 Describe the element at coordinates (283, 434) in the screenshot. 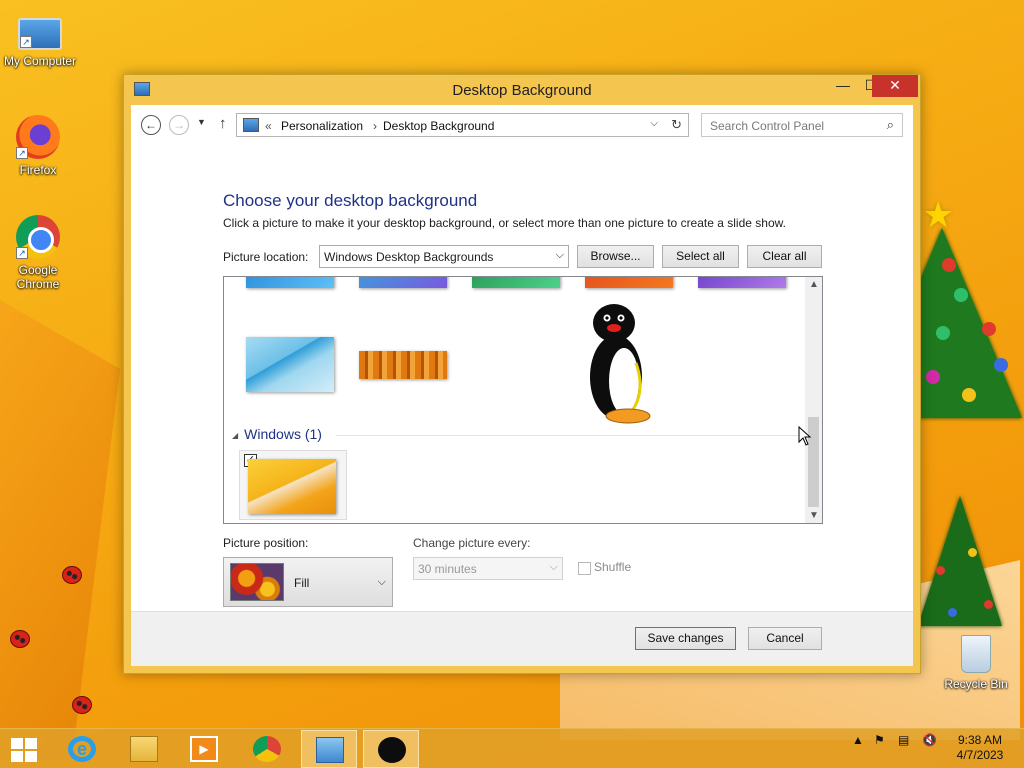

I see `group-label: Windows (1)` at that location.